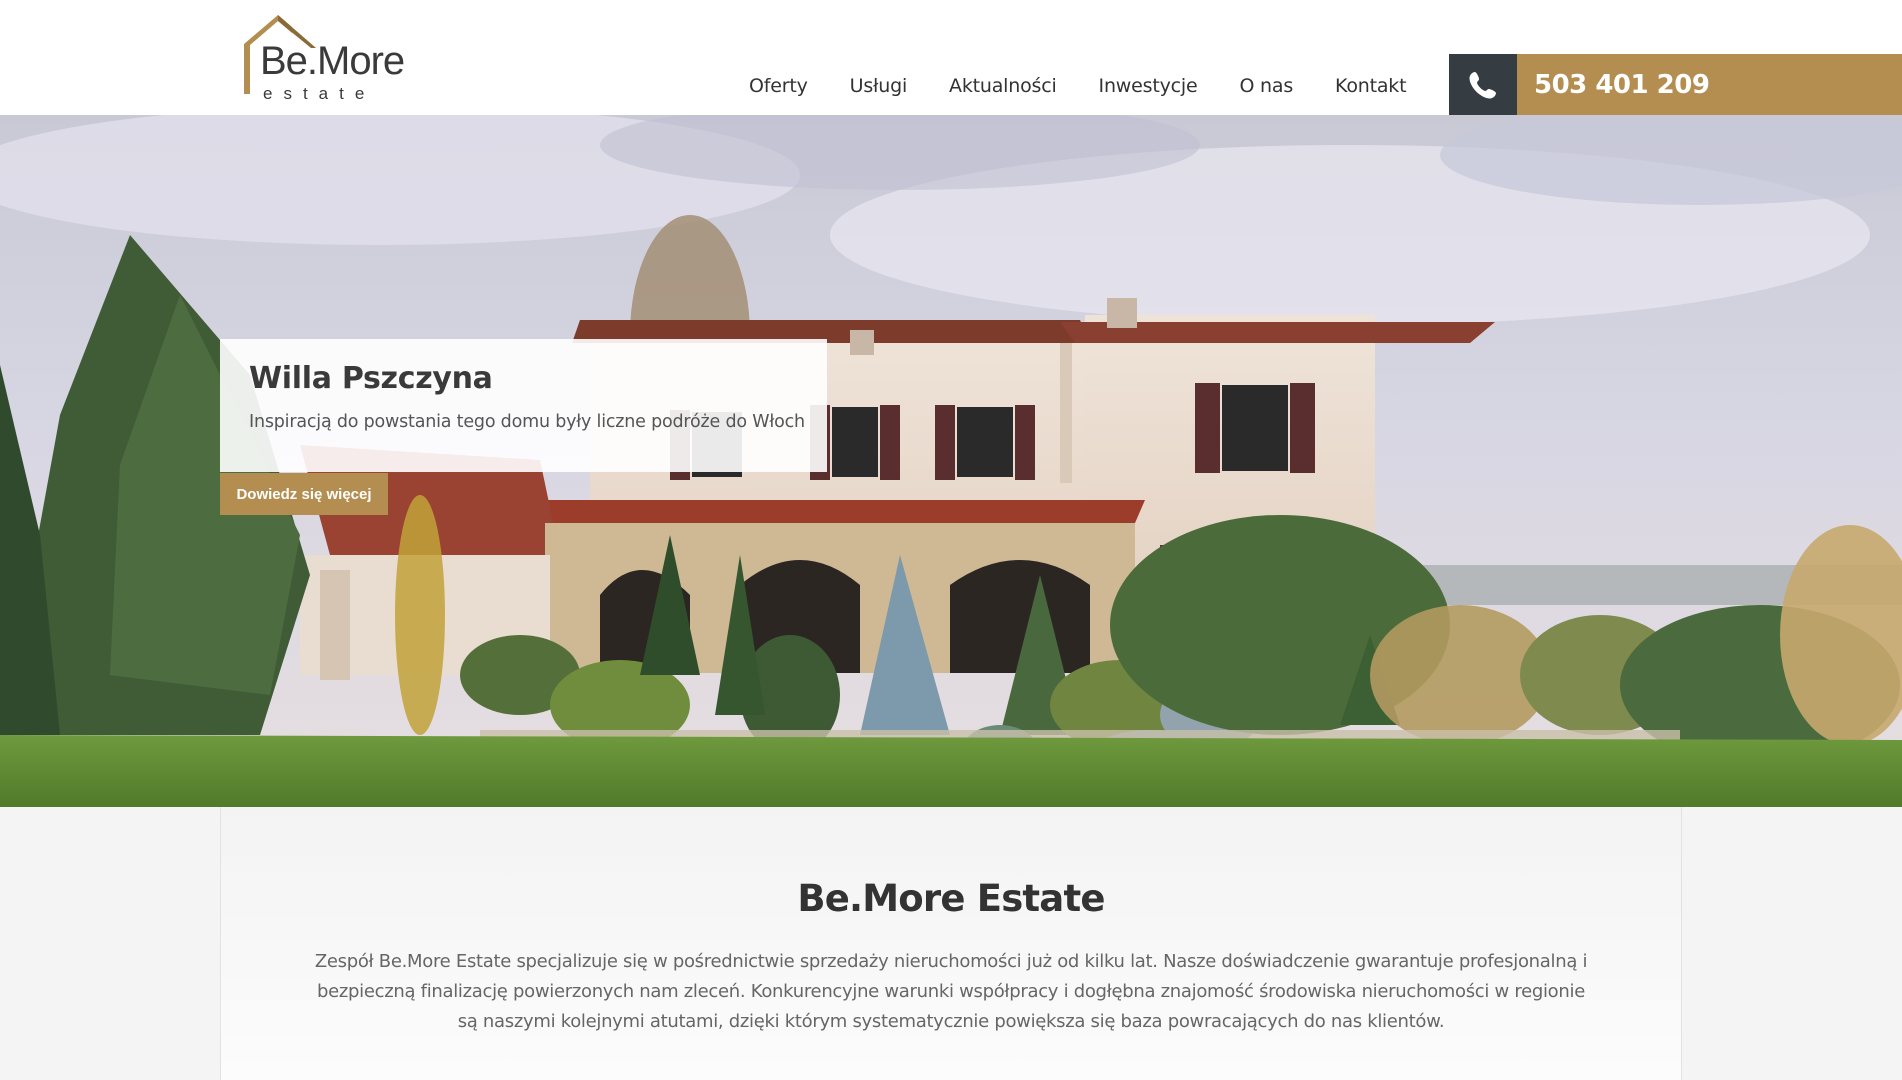  Describe the element at coordinates (319, 93) in the screenshot. I see `svg-text: estate` at that location.